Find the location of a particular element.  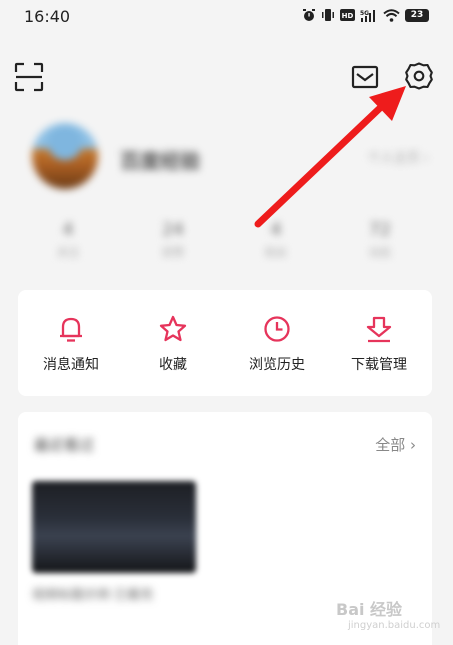

mail-icon is located at coordinates (365, 77).